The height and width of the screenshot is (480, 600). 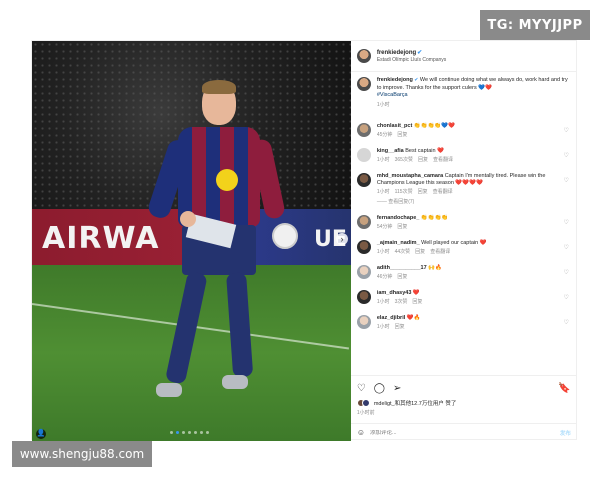 I want to click on view-replies-button: —— 查看回复(7), so click(x=465, y=202).